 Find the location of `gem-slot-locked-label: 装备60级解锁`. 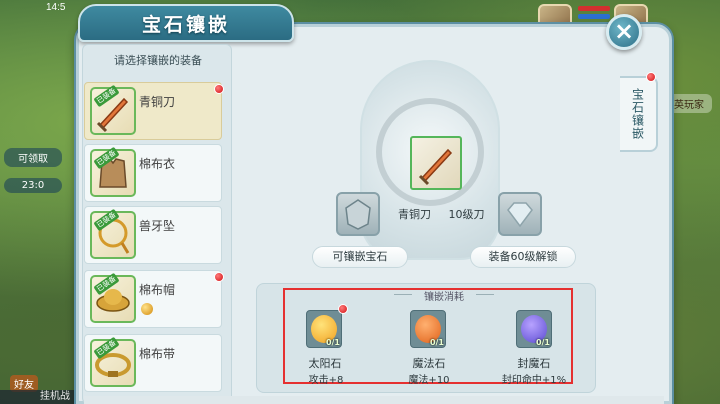

gem-slot-locked-label: 装备60级解锁 is located at coordinates (523, 257).